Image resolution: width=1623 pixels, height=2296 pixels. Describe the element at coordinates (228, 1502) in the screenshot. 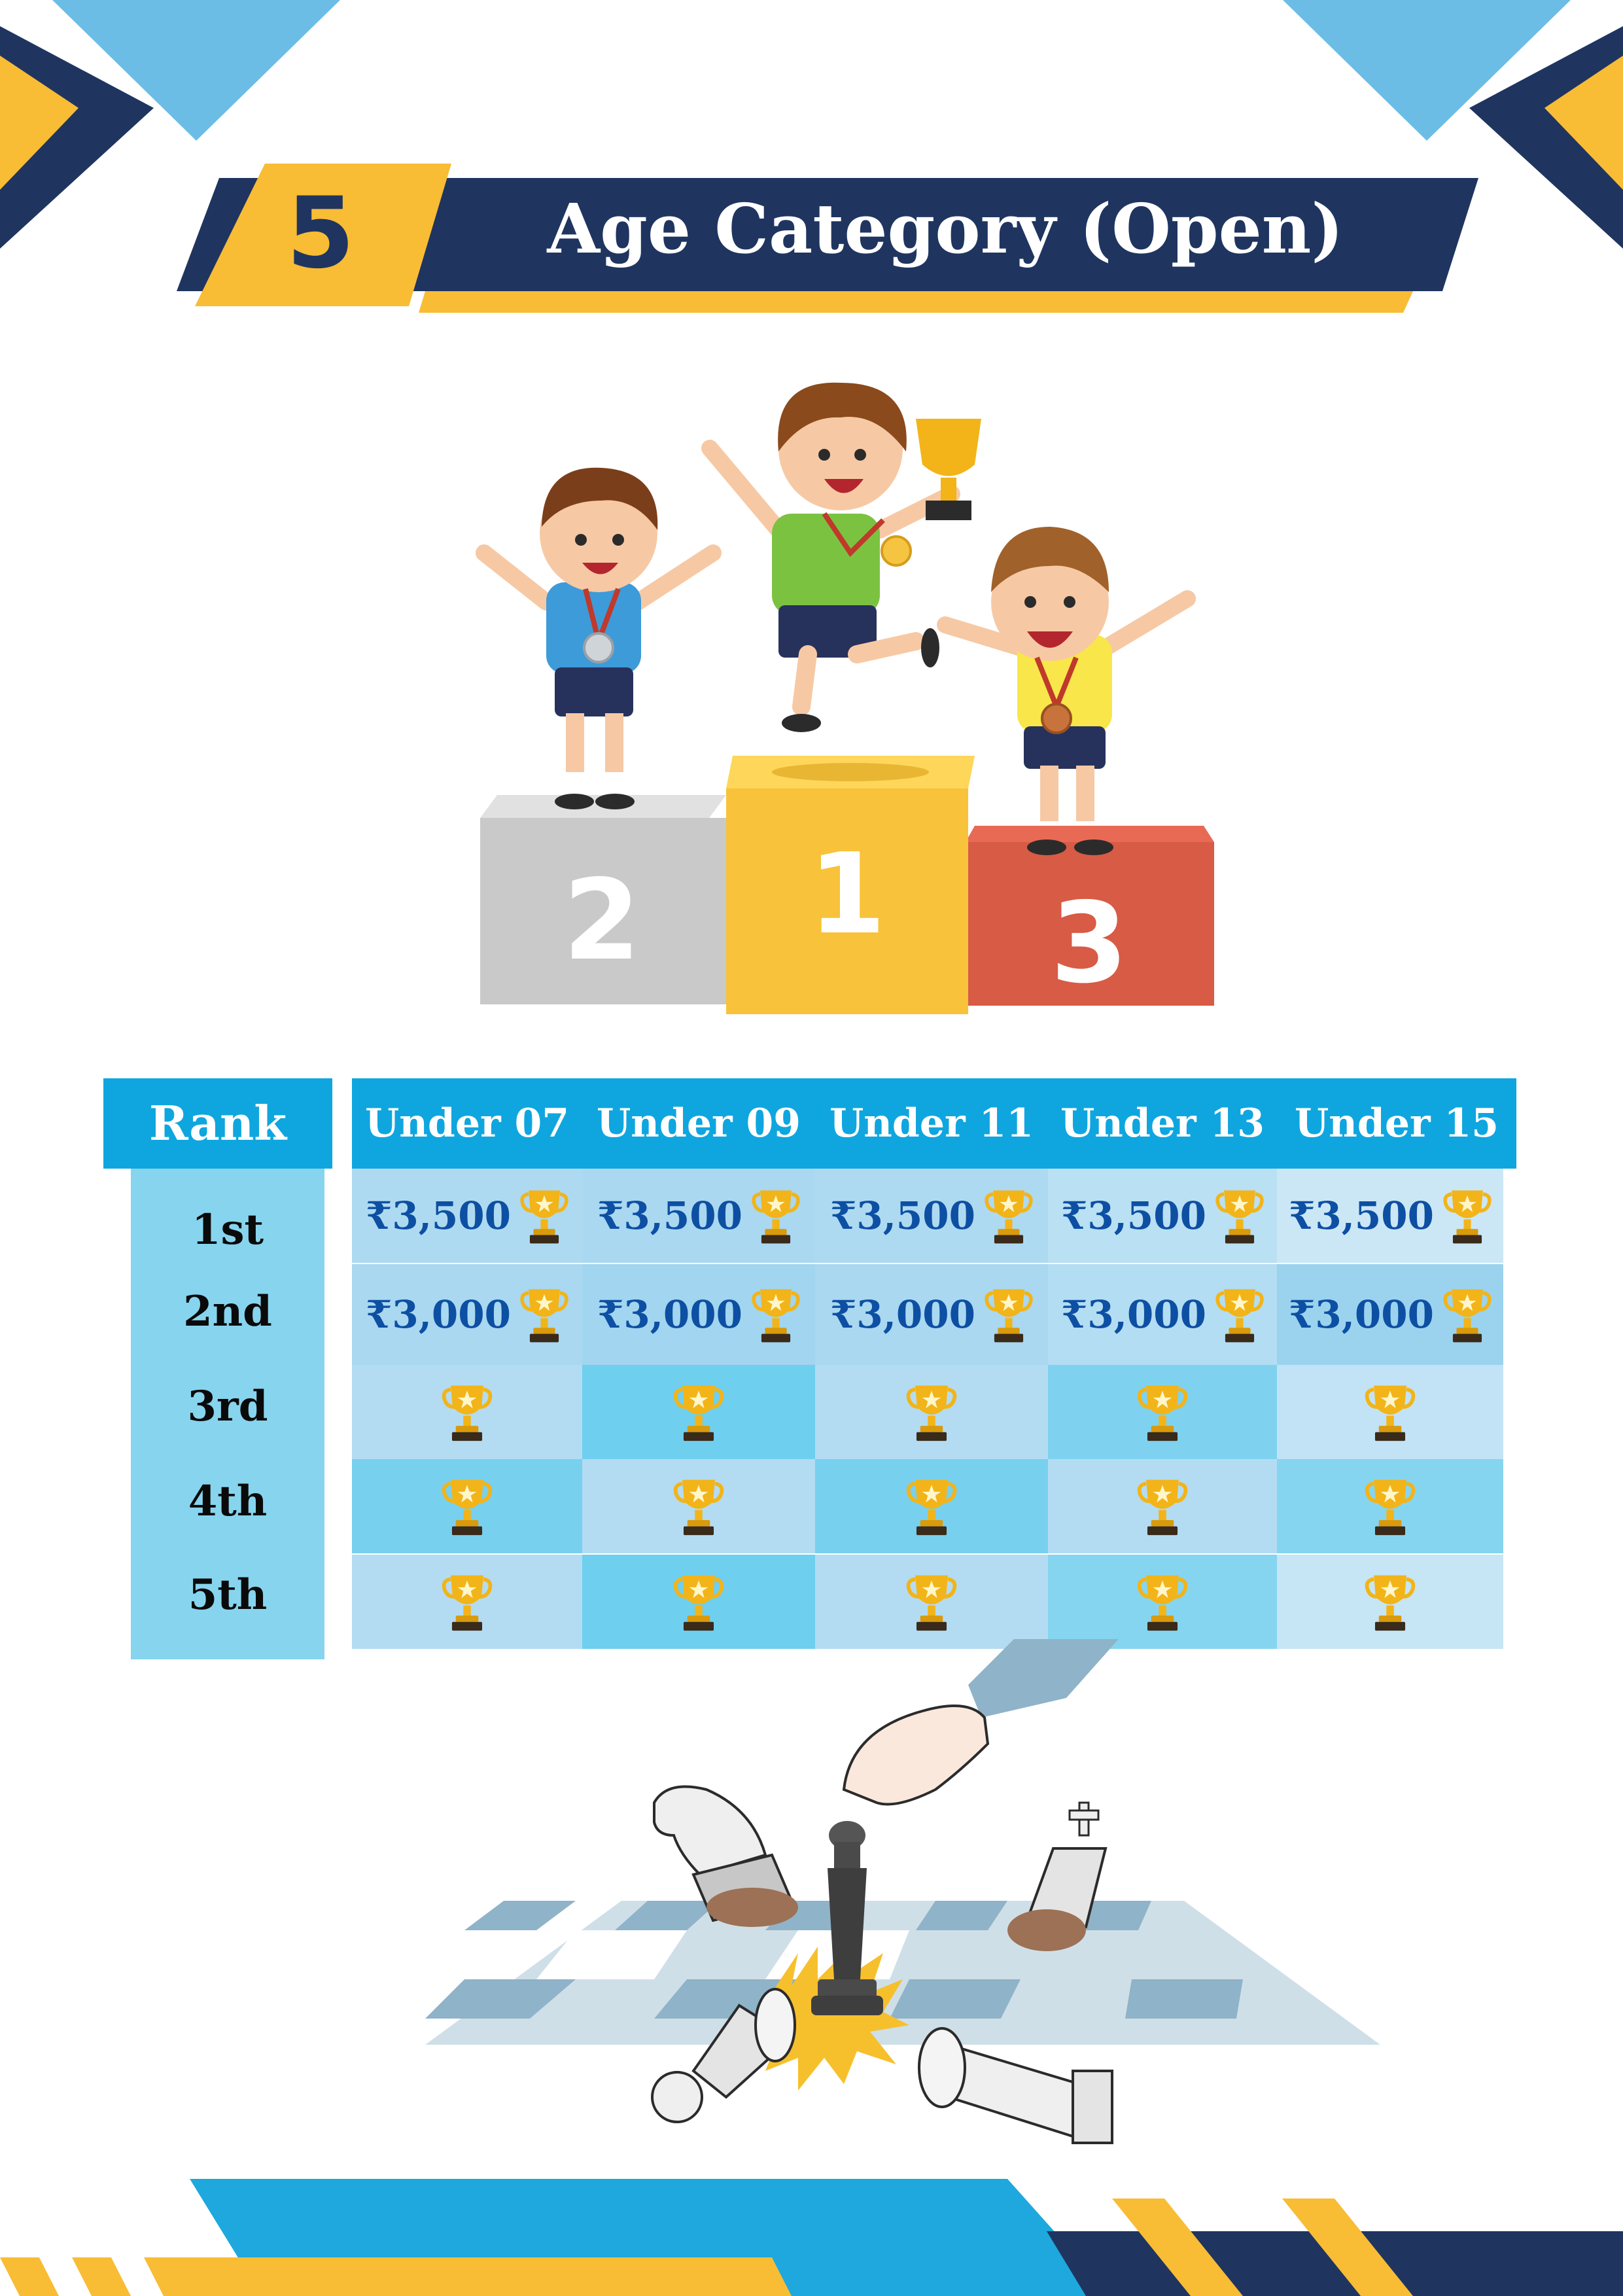

I see `rank-label: 4th` at that location.